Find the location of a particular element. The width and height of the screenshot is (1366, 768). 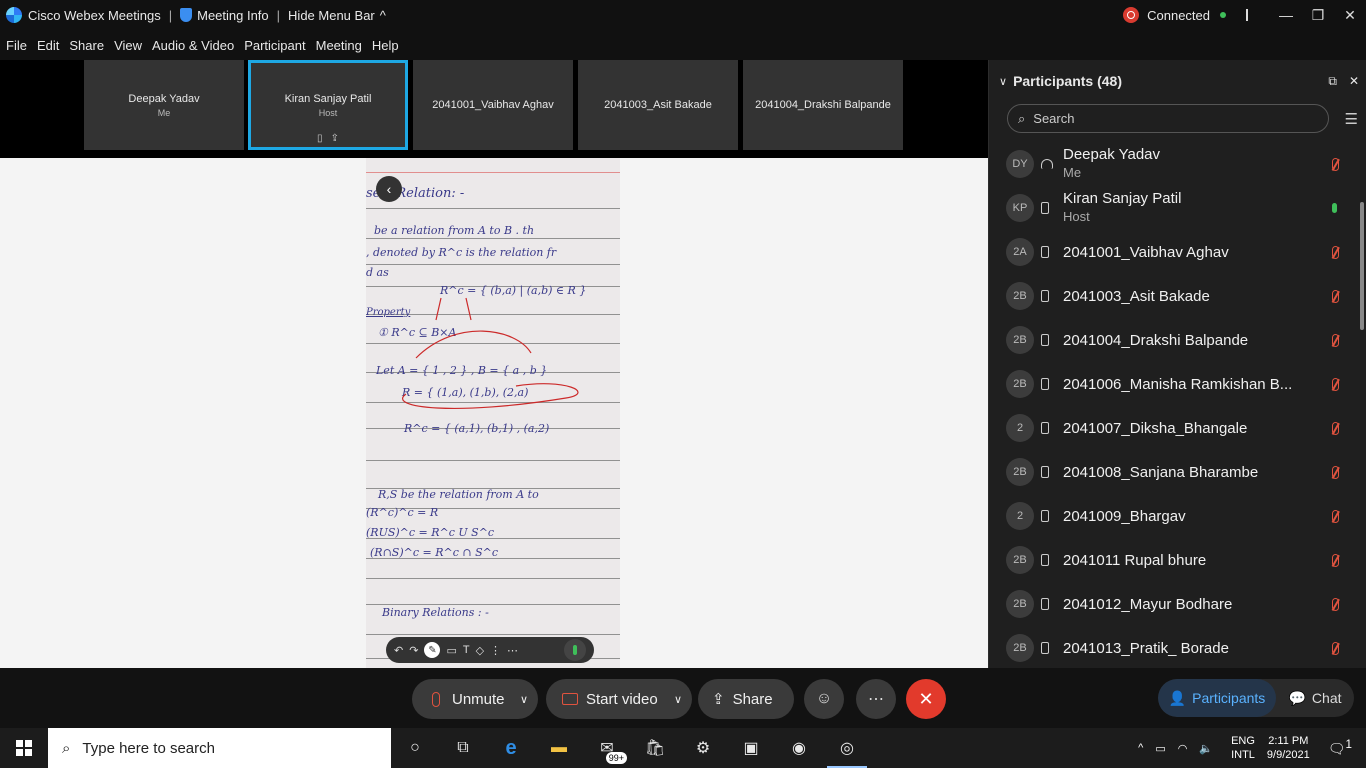

wifi-icon: ◠ is located at coordinates (1183, 748).